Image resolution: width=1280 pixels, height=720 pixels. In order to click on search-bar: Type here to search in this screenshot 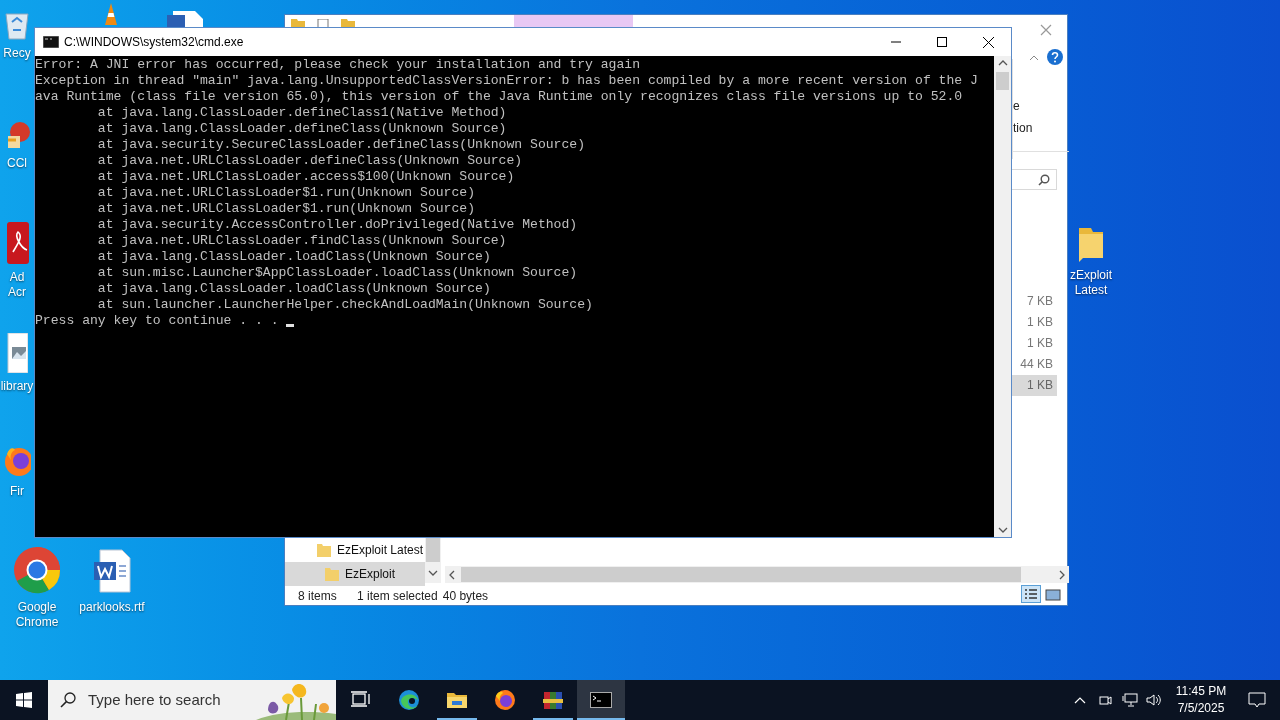, I will do `click(192, 700)`.